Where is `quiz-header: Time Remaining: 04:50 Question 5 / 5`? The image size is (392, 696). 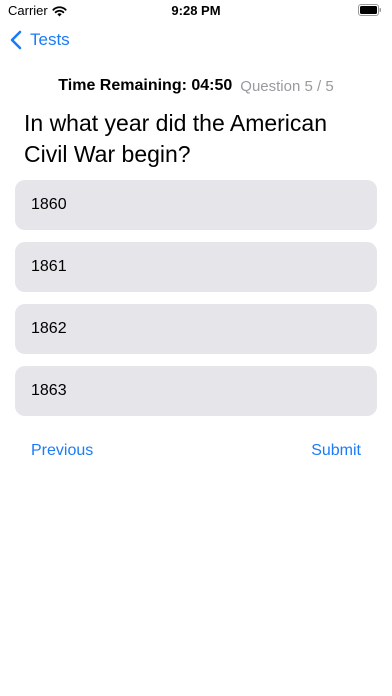 quiz-header: Time Remaining: 04:50 Question 5 / 5 is located at coordinates (196, 86).